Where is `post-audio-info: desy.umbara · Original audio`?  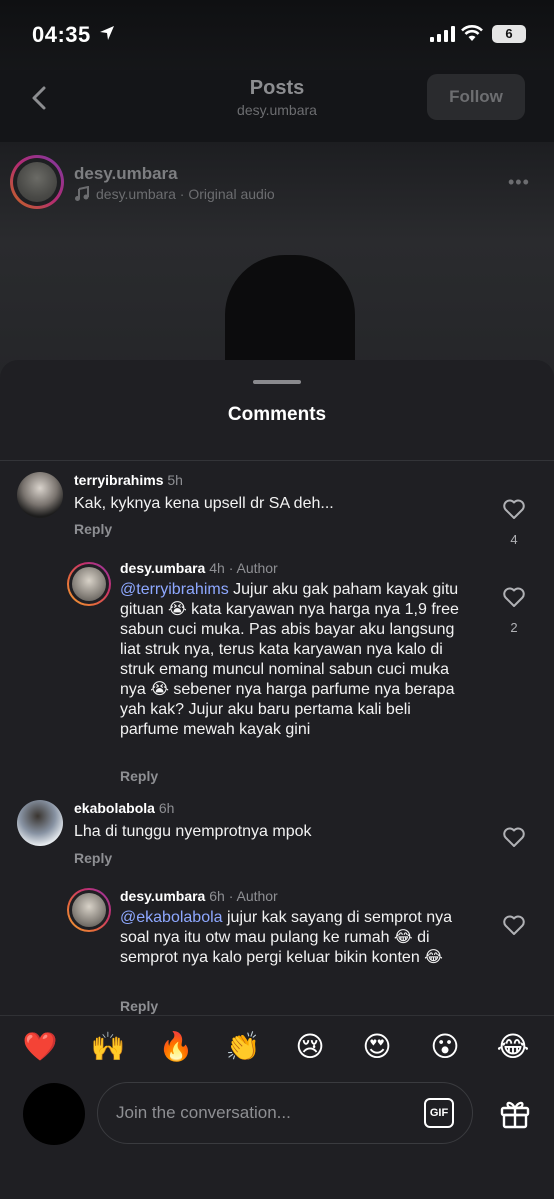
post-audio-info: desy.umbara · Original audio is located at coordinates (174, 194).